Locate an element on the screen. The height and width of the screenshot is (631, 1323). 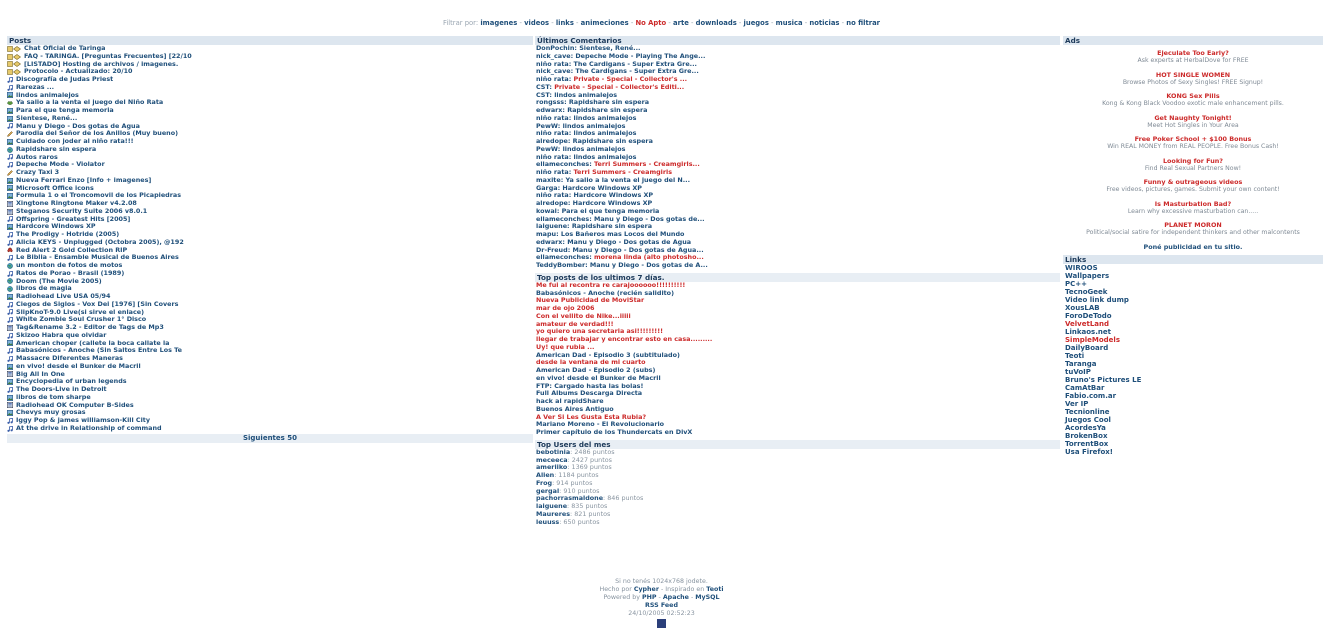
comment-post-title: Los Bañeros mas Locos del Mundo is located at coordinates (623, 234).